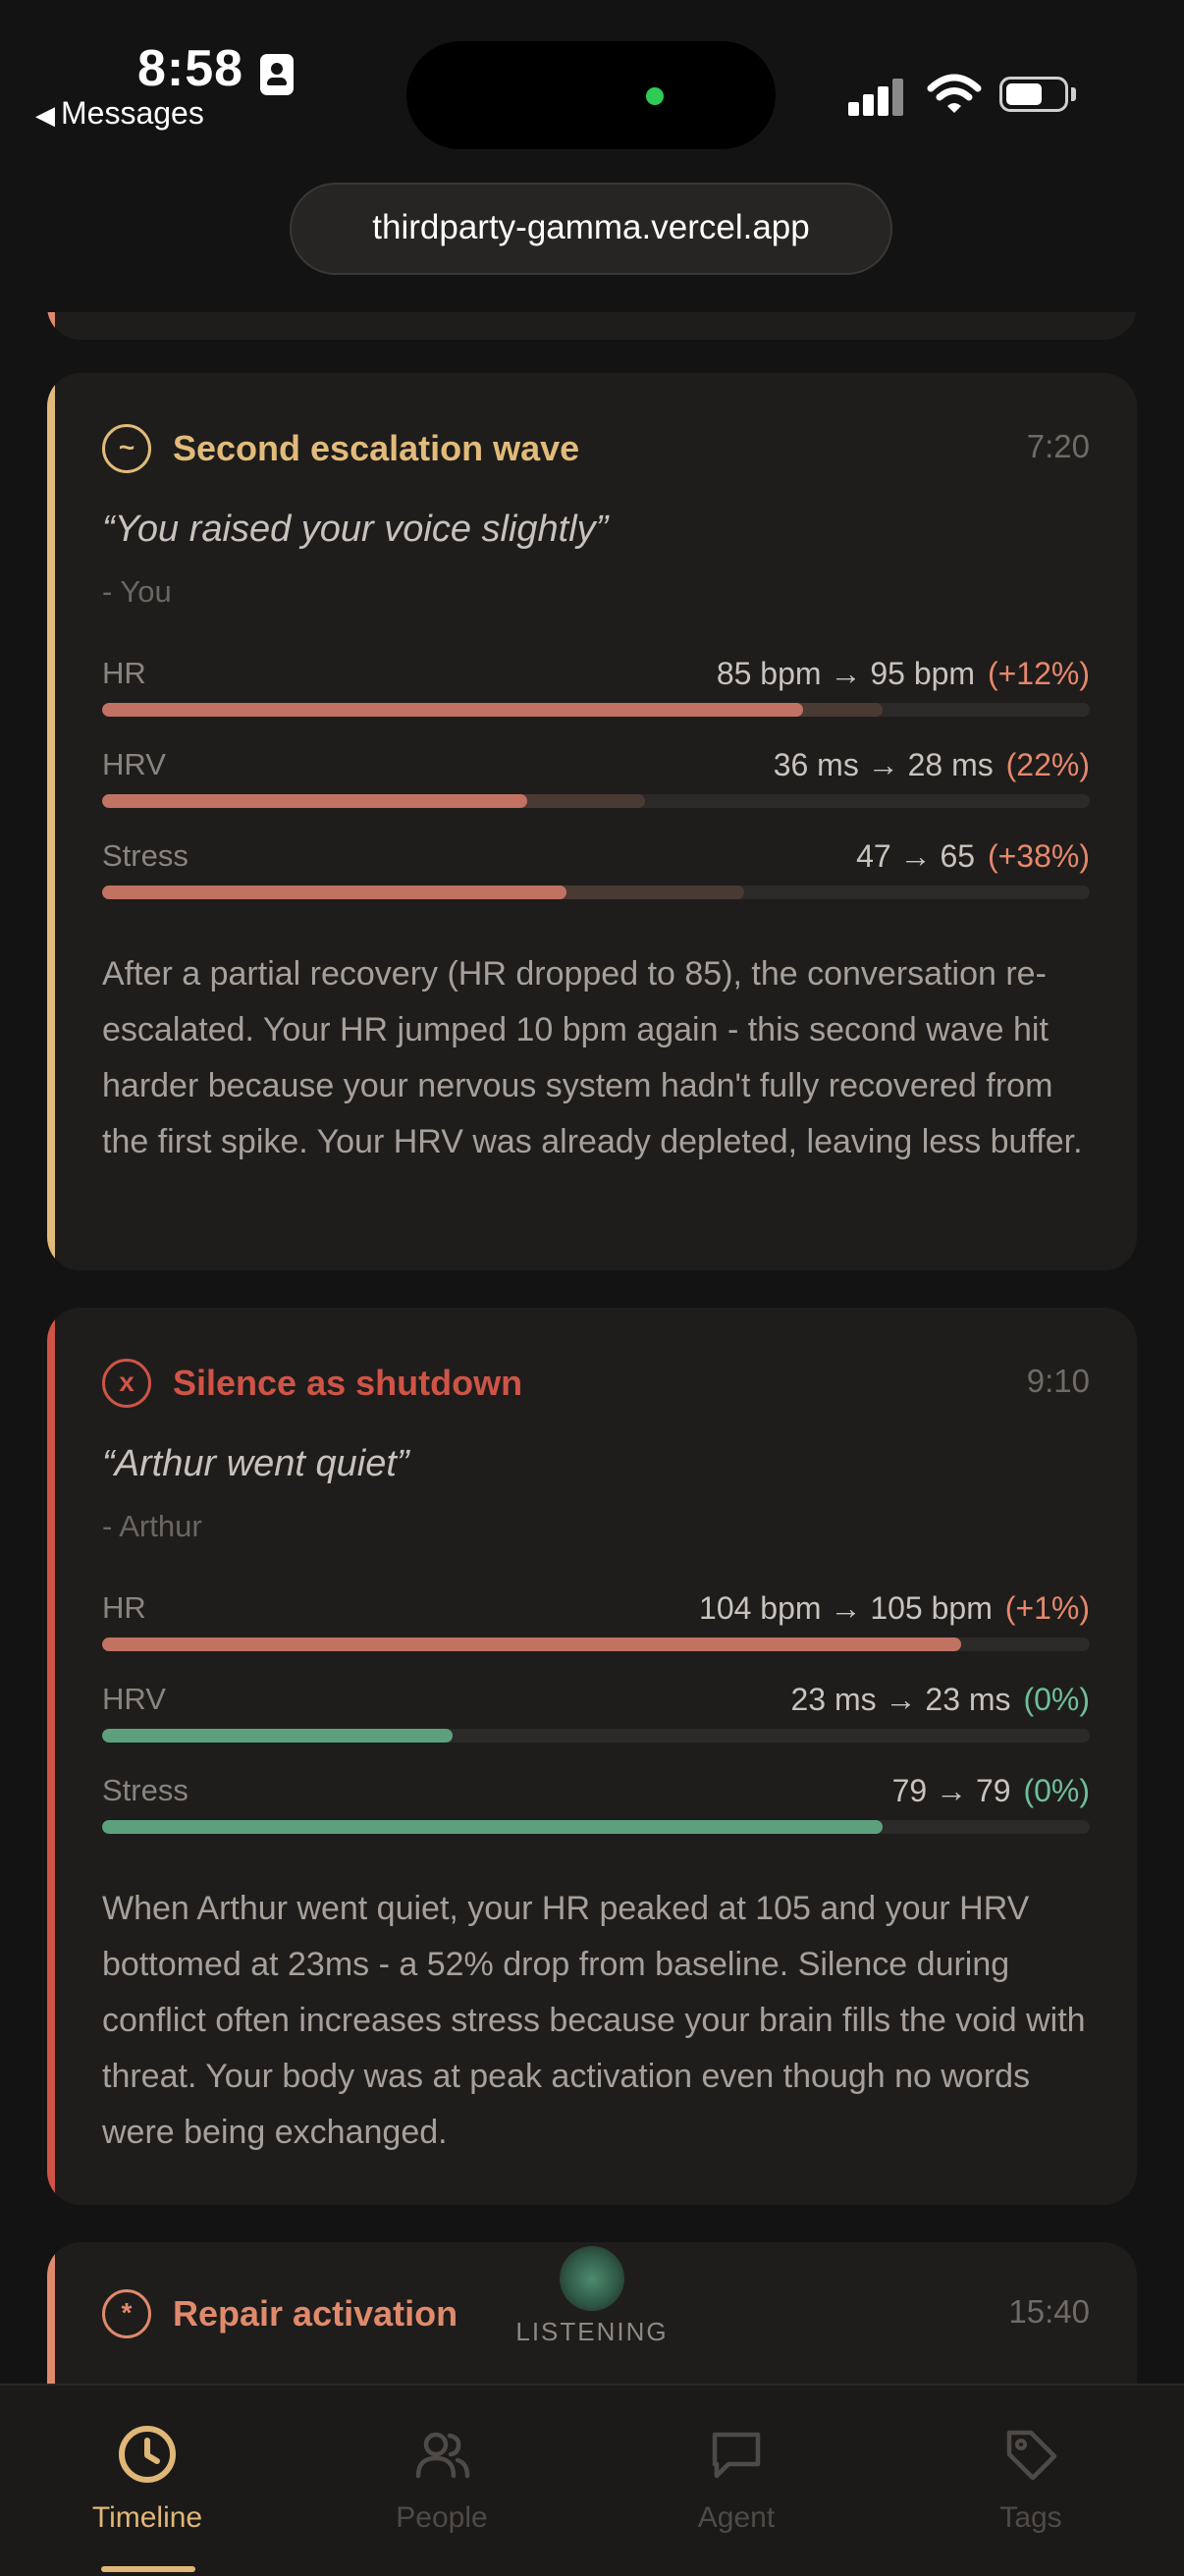 The width and height of the screenshot is (1184, 2576). Describe the element at coordinates (355, 529) in the screenshot. I see `card-quote: “You raised your voice slightly”` at that location.